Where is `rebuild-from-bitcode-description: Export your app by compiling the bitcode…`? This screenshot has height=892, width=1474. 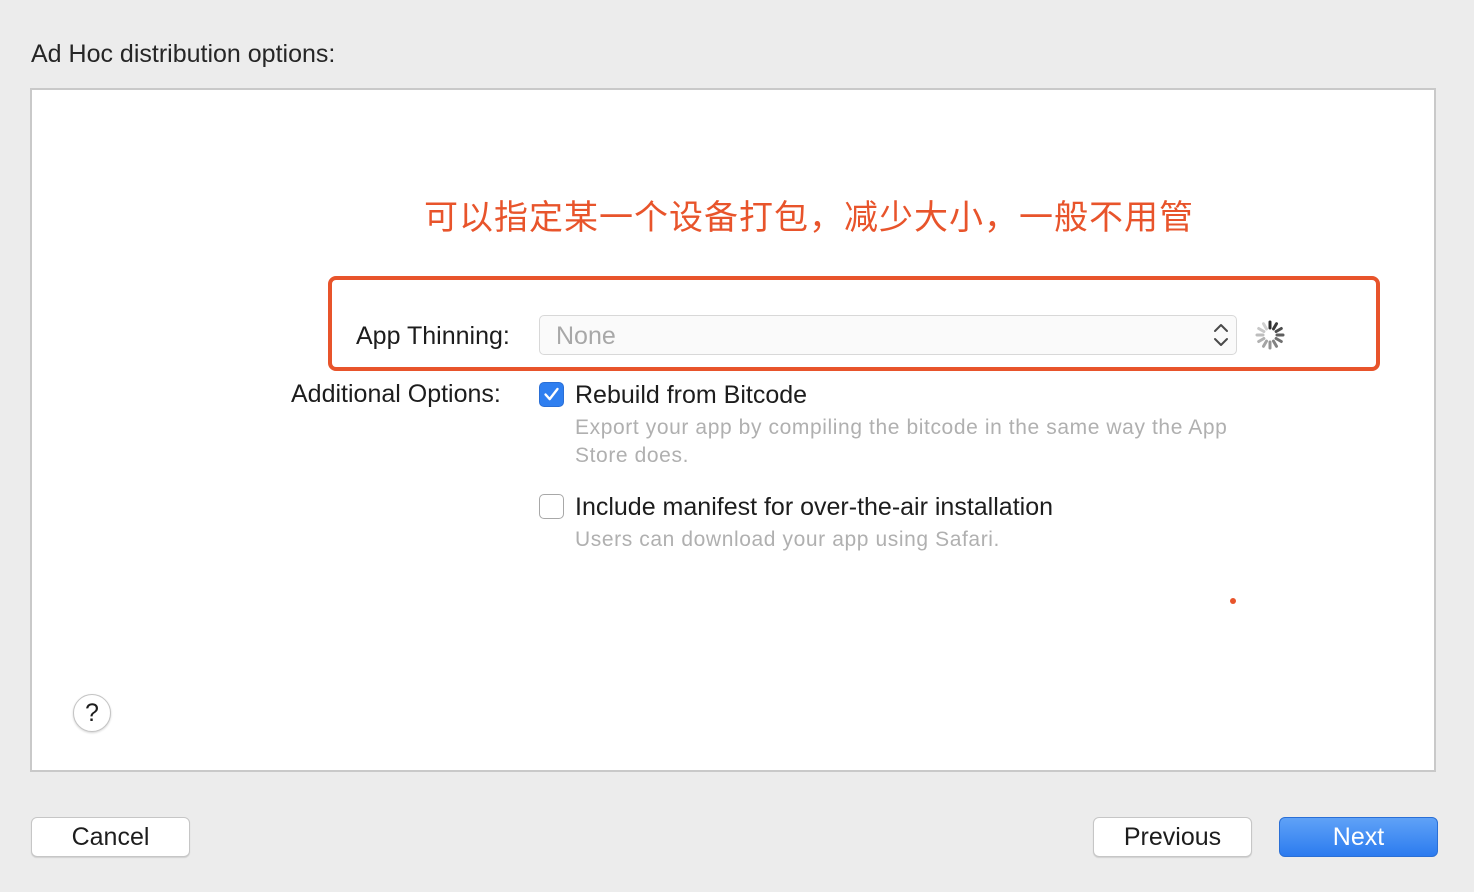
rebuild-from-bitcode-description: Export your app by compiling the bitcode… is located at coordinates (901, 441).